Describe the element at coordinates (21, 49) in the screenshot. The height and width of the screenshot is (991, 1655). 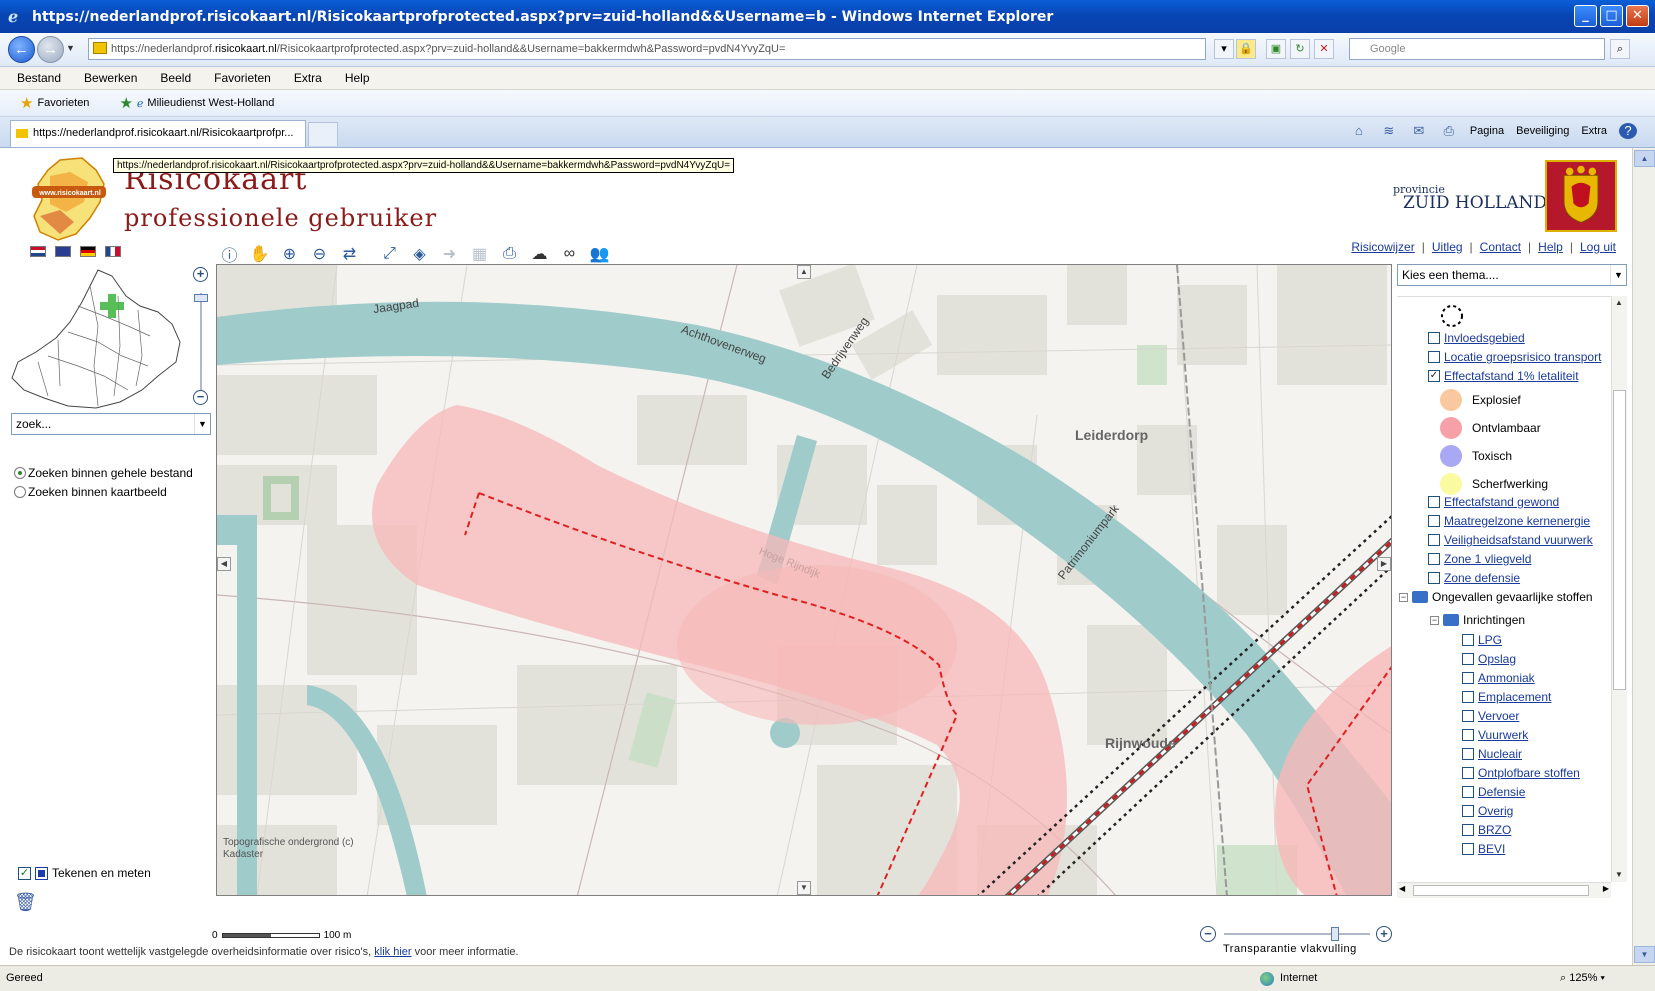
I see `back-button: ←` at that location.